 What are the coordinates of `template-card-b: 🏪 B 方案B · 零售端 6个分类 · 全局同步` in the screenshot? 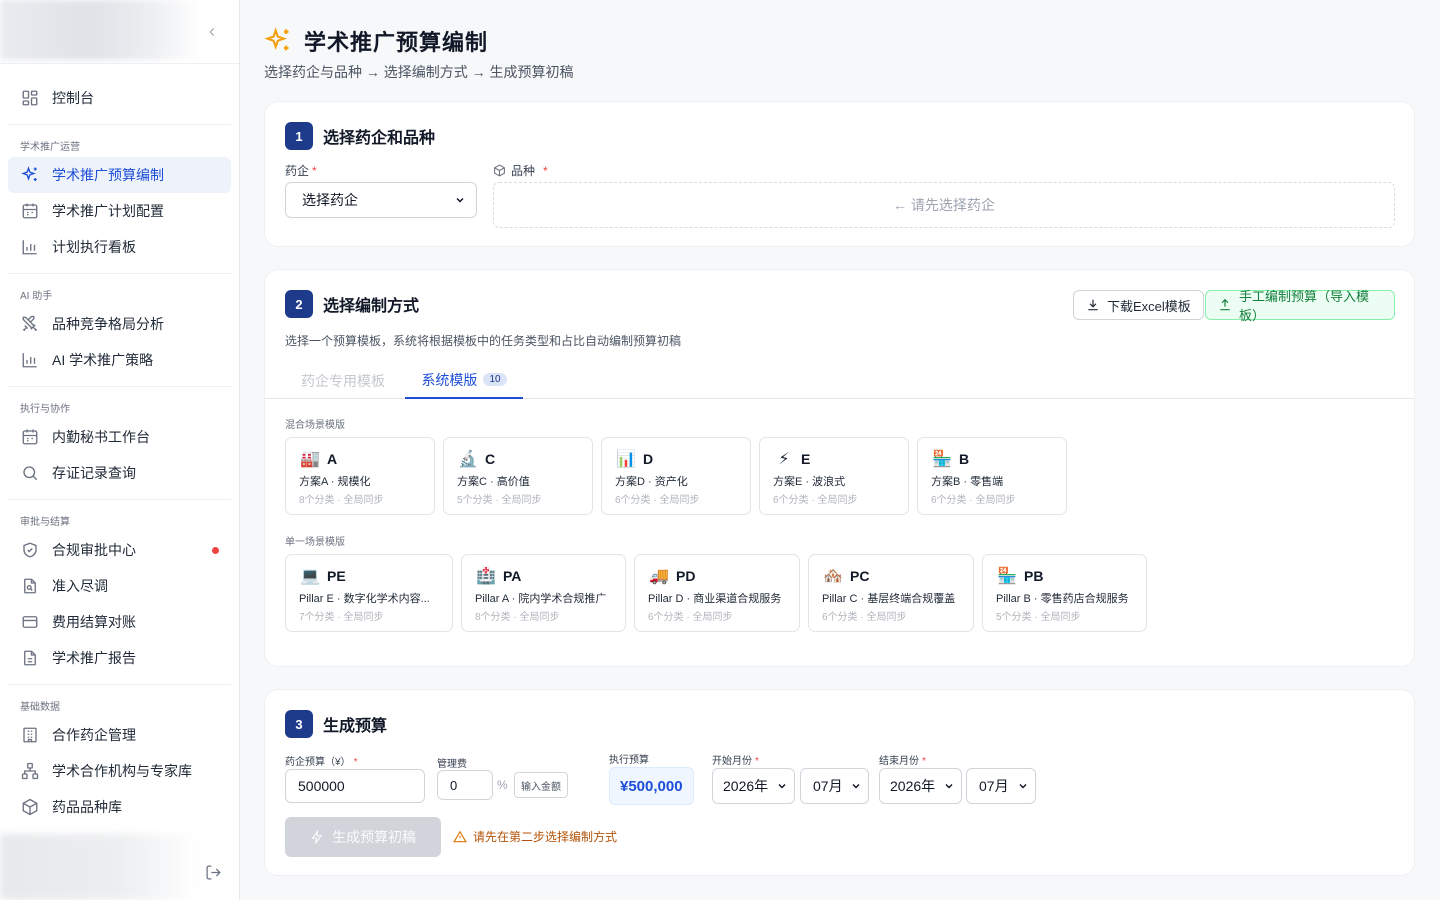 It's located at (992, 476).